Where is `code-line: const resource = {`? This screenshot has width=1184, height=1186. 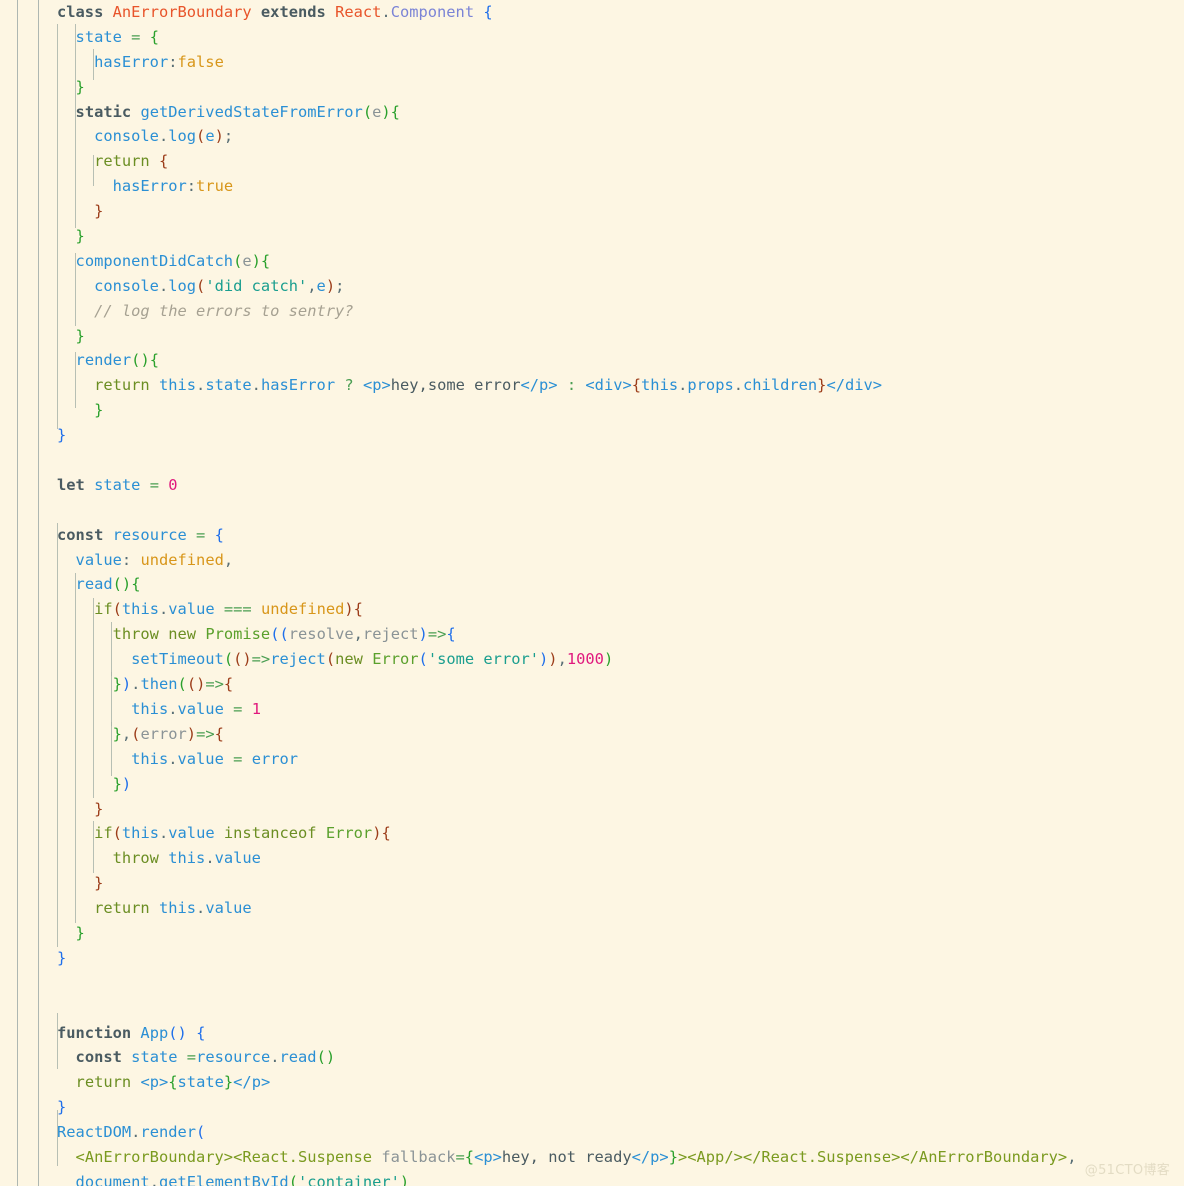 code-line: const resource = { is located at coordinates (140, 534).